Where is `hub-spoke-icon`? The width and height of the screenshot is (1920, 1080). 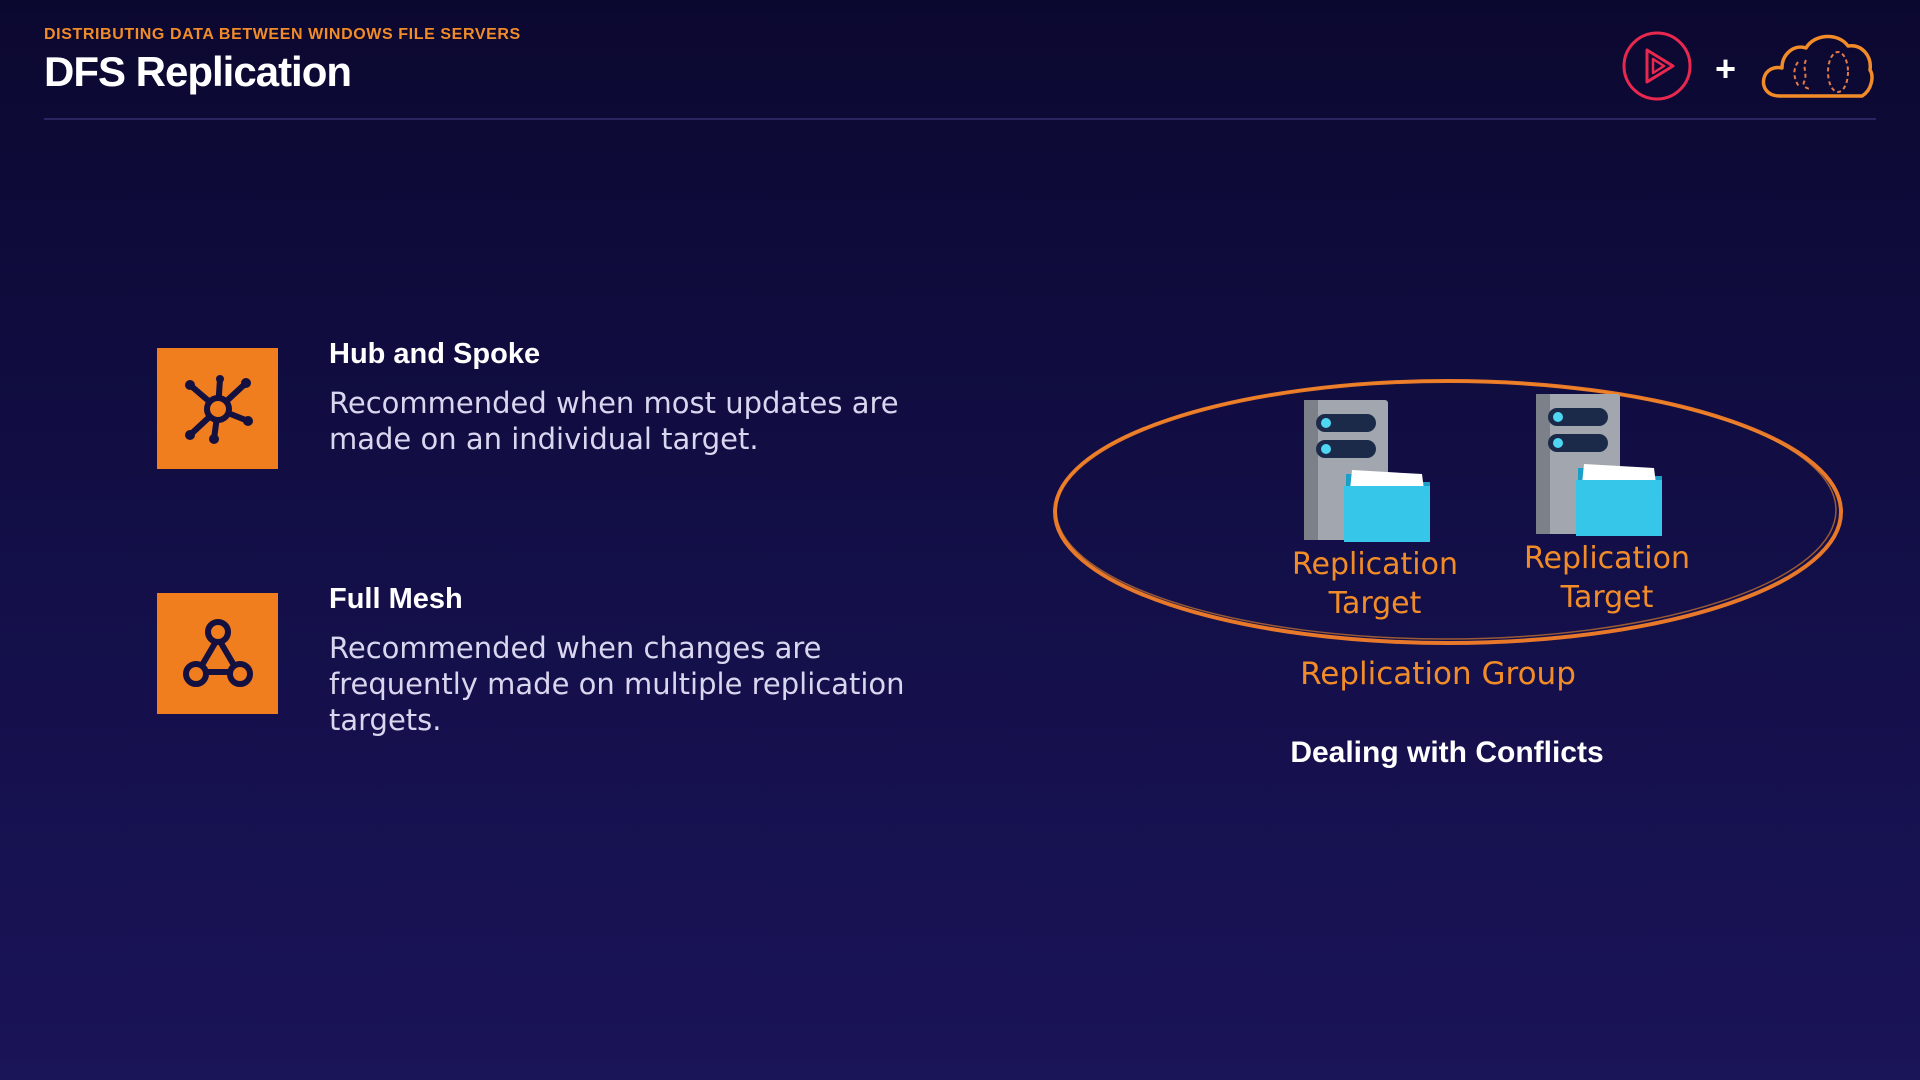 hub-spoke-icon is located at coordinates (217, 408).